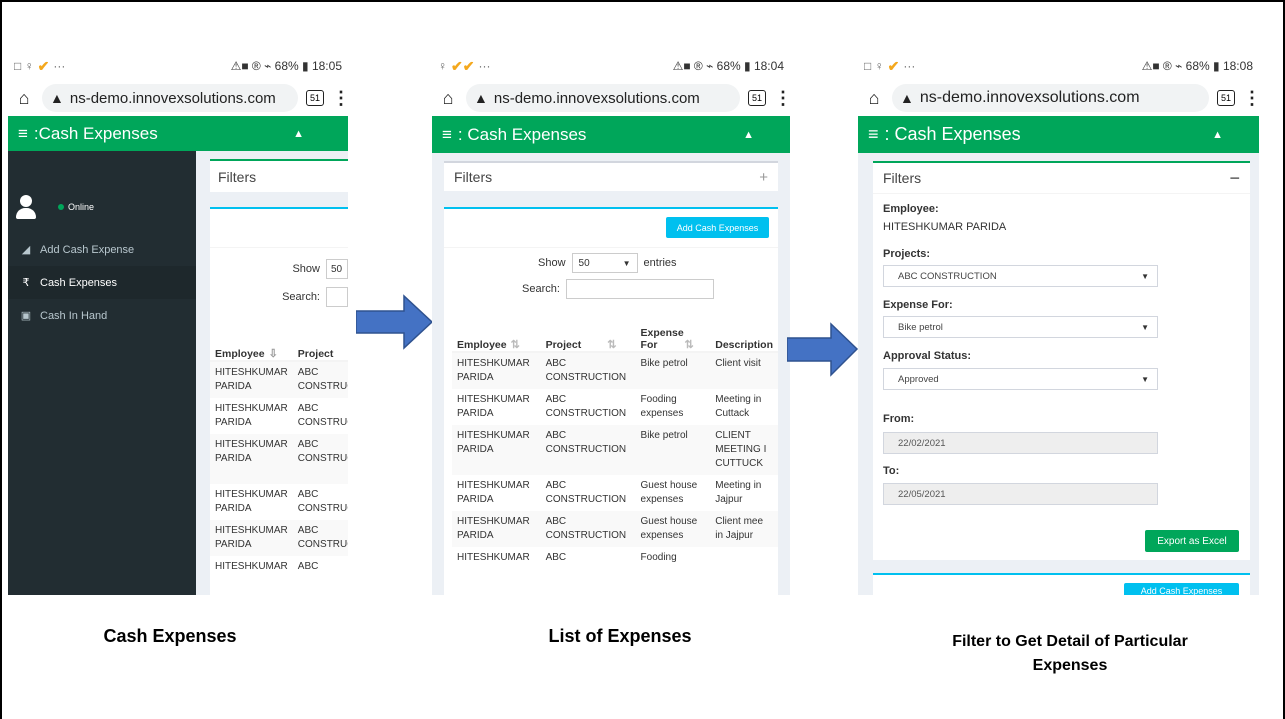 The height and width of the screenshot is (719, 1285). I want to click on caption-cash-expenses: Cash Expenses, so click(170, 636).